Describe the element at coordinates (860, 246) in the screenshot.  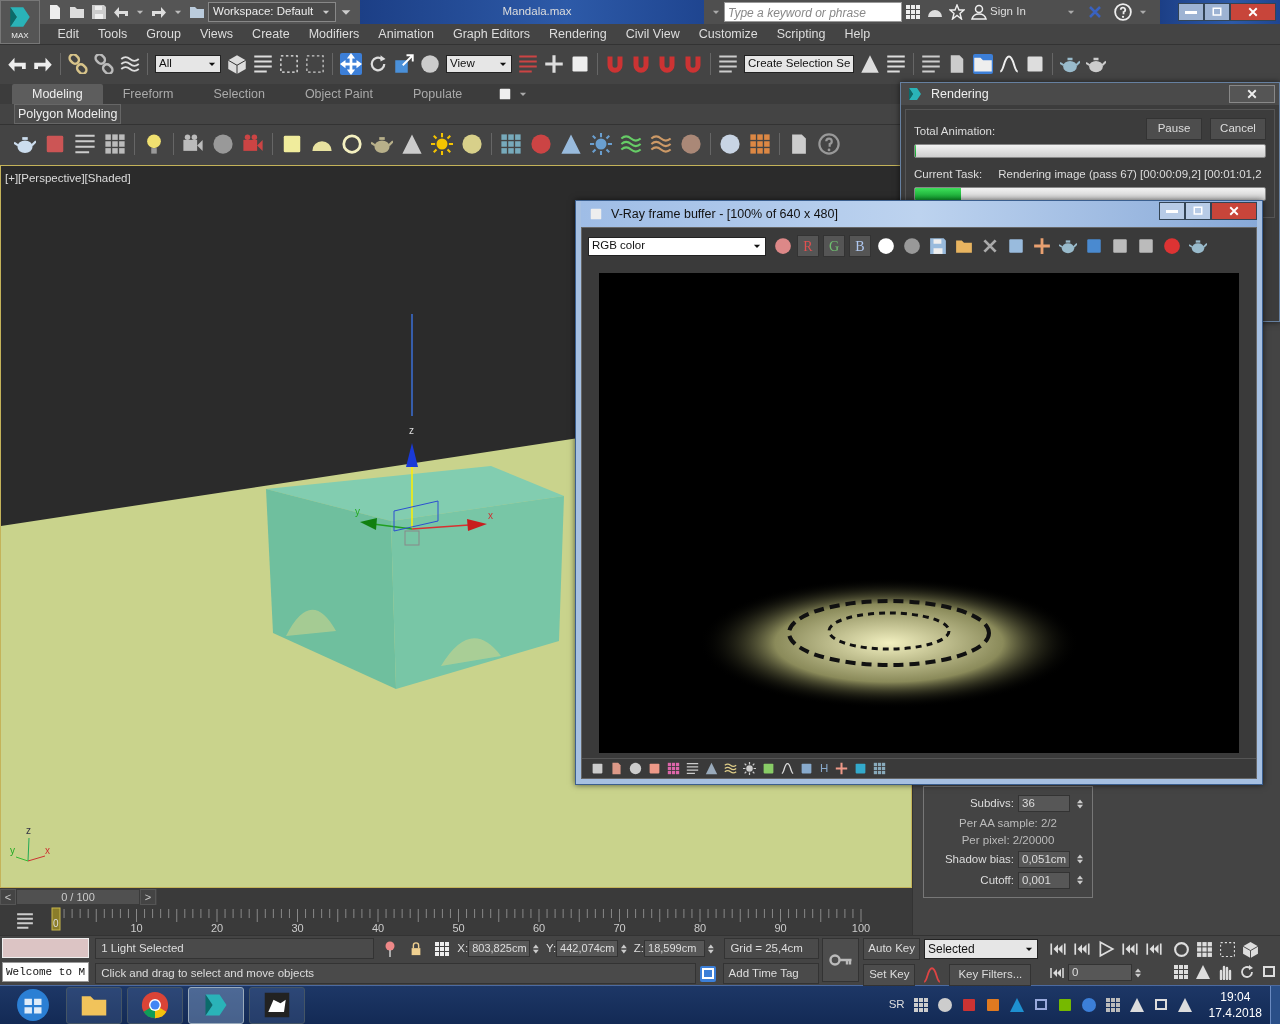
I see `channel-toggle-button: B` at that location.